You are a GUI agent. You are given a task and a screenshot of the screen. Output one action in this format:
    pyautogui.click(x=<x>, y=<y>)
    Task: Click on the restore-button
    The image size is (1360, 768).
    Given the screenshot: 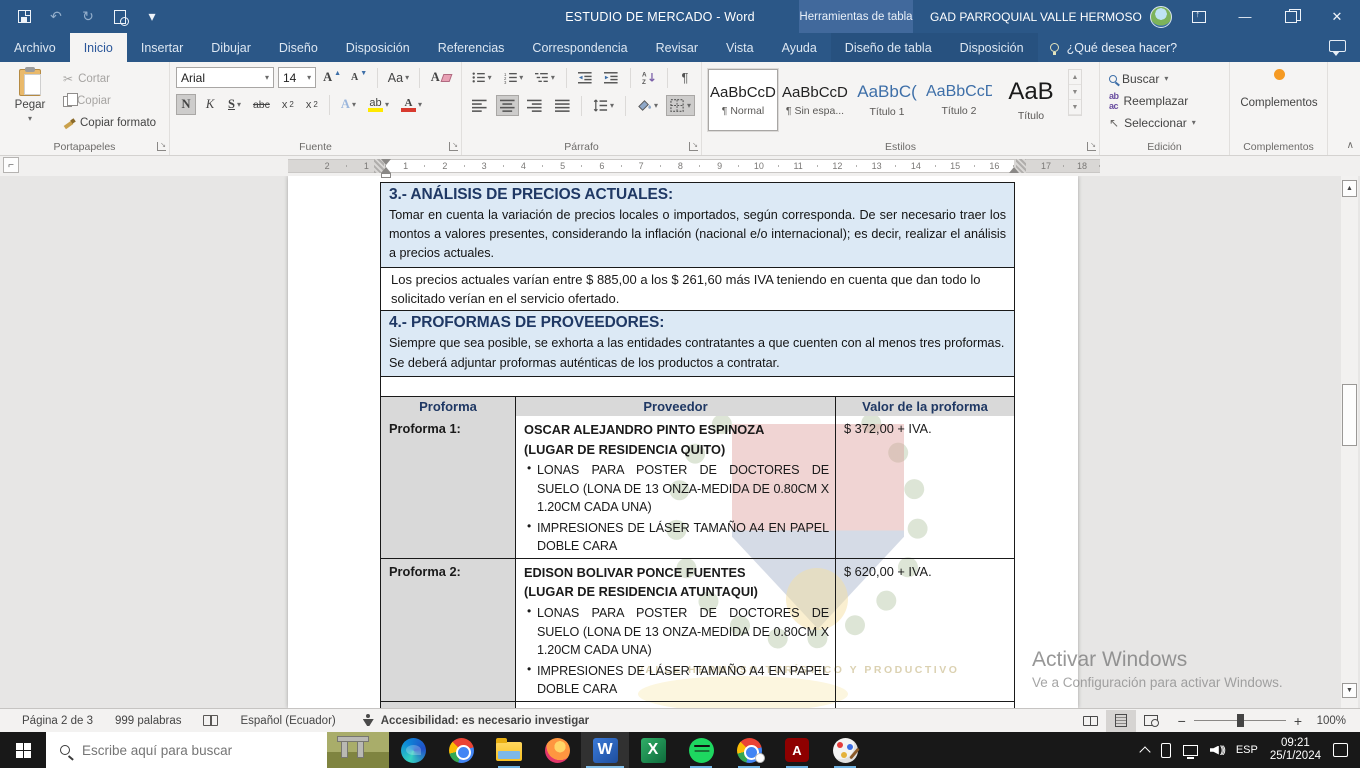 What is the action you would take?
    pyautogui.click(x=1291, y=16)
    